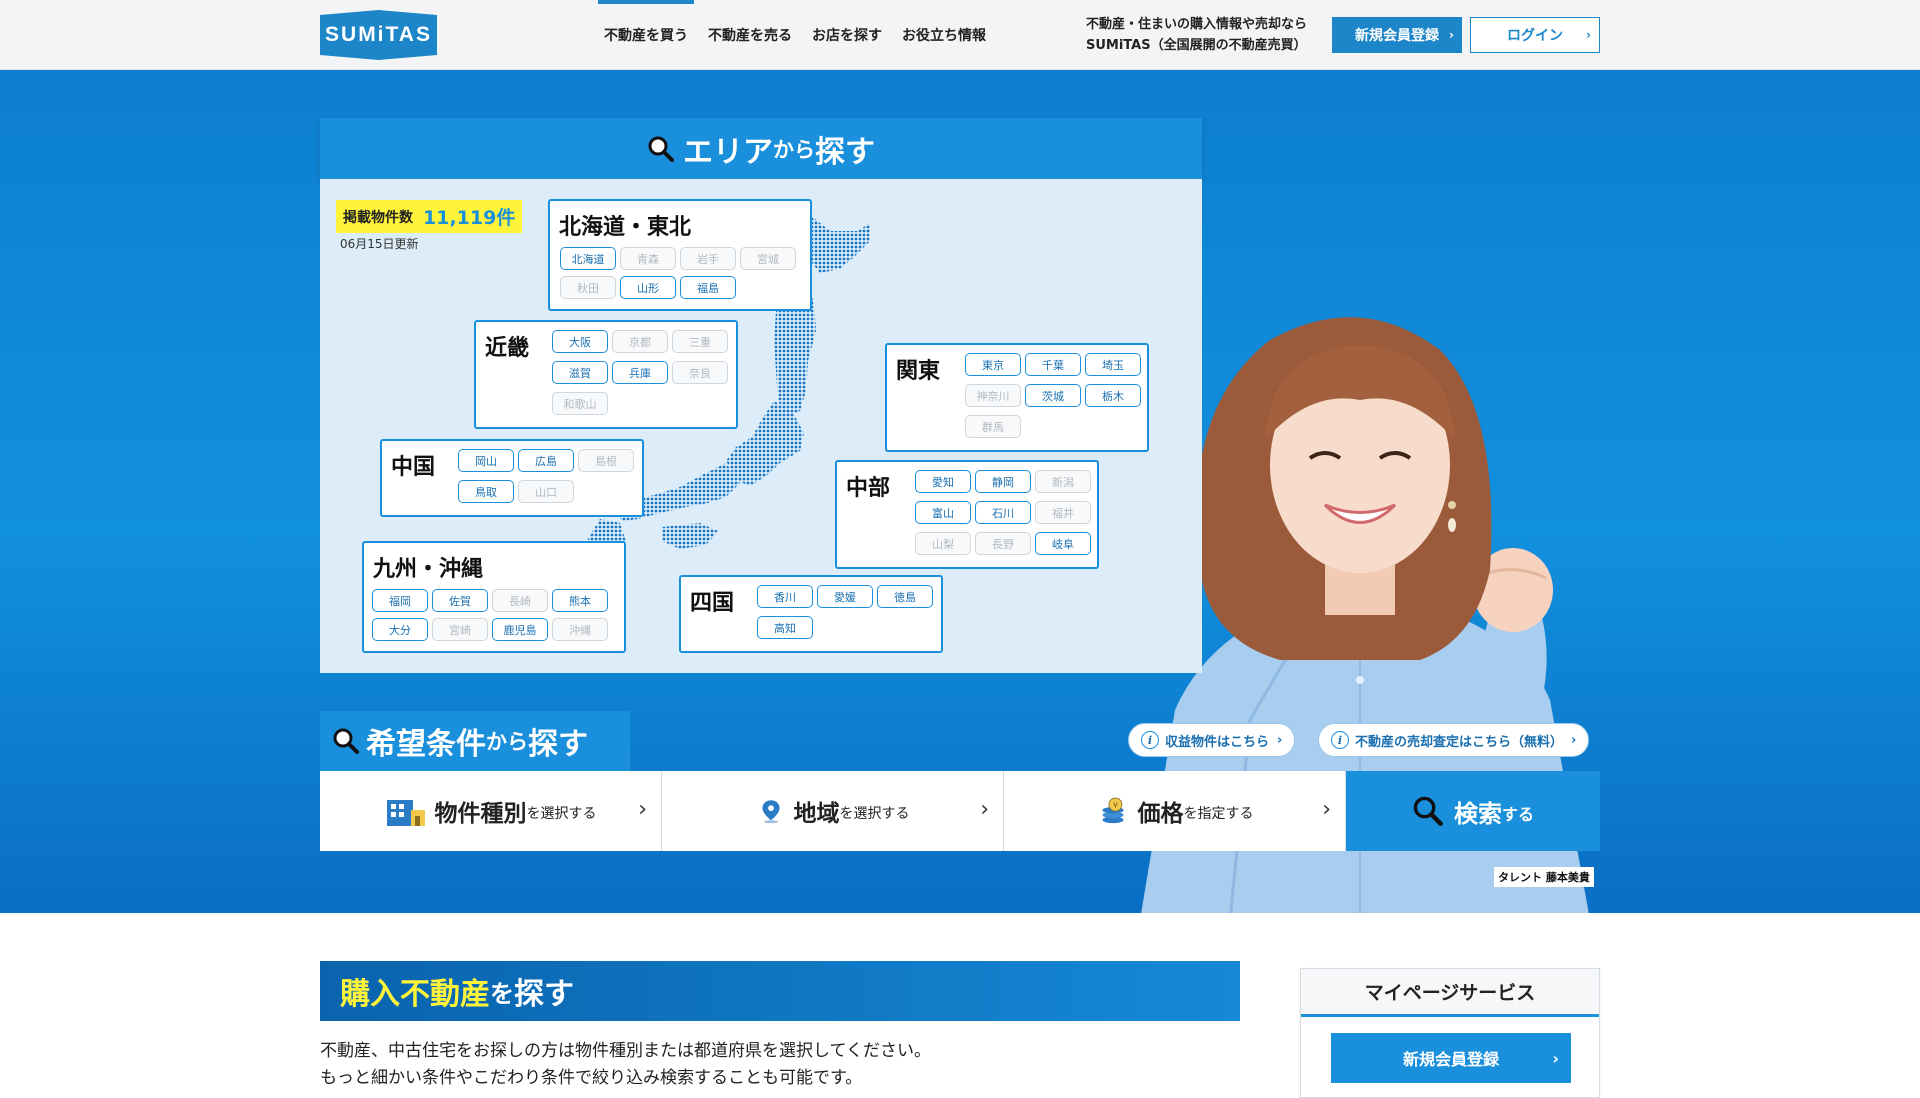 The image size is (1920, 1098). Describe the element at coordinates (648, 287) in the screenshot. I see `pref-yamagata: 山形` at that location.